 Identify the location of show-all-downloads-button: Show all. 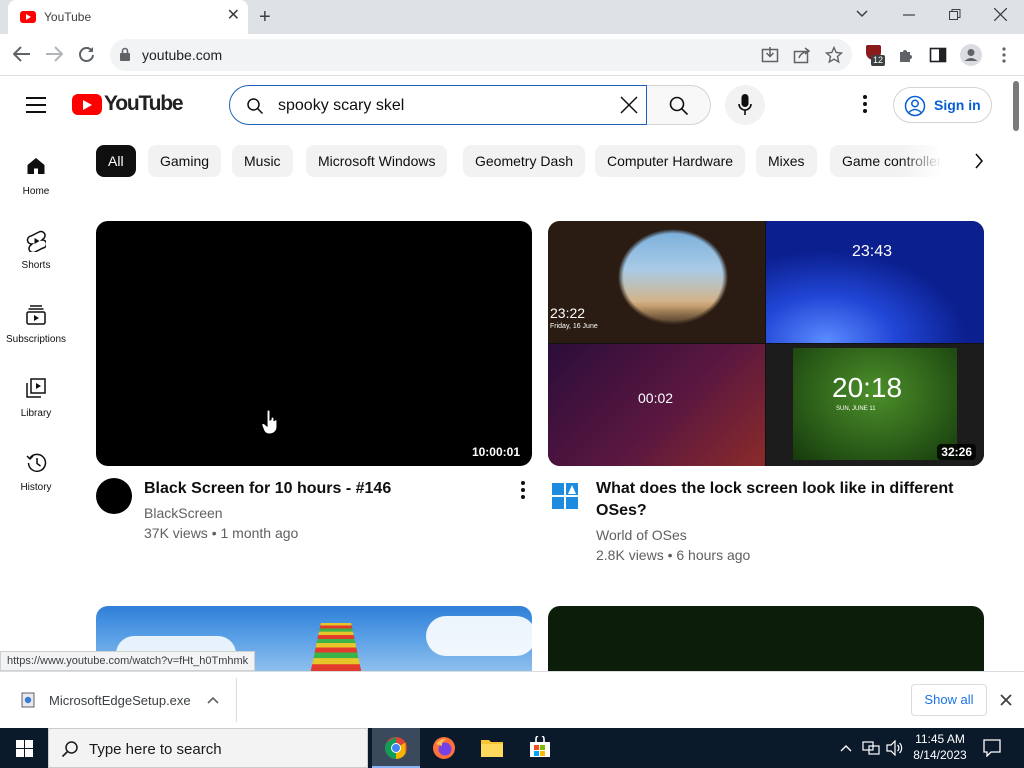
(949, 700).